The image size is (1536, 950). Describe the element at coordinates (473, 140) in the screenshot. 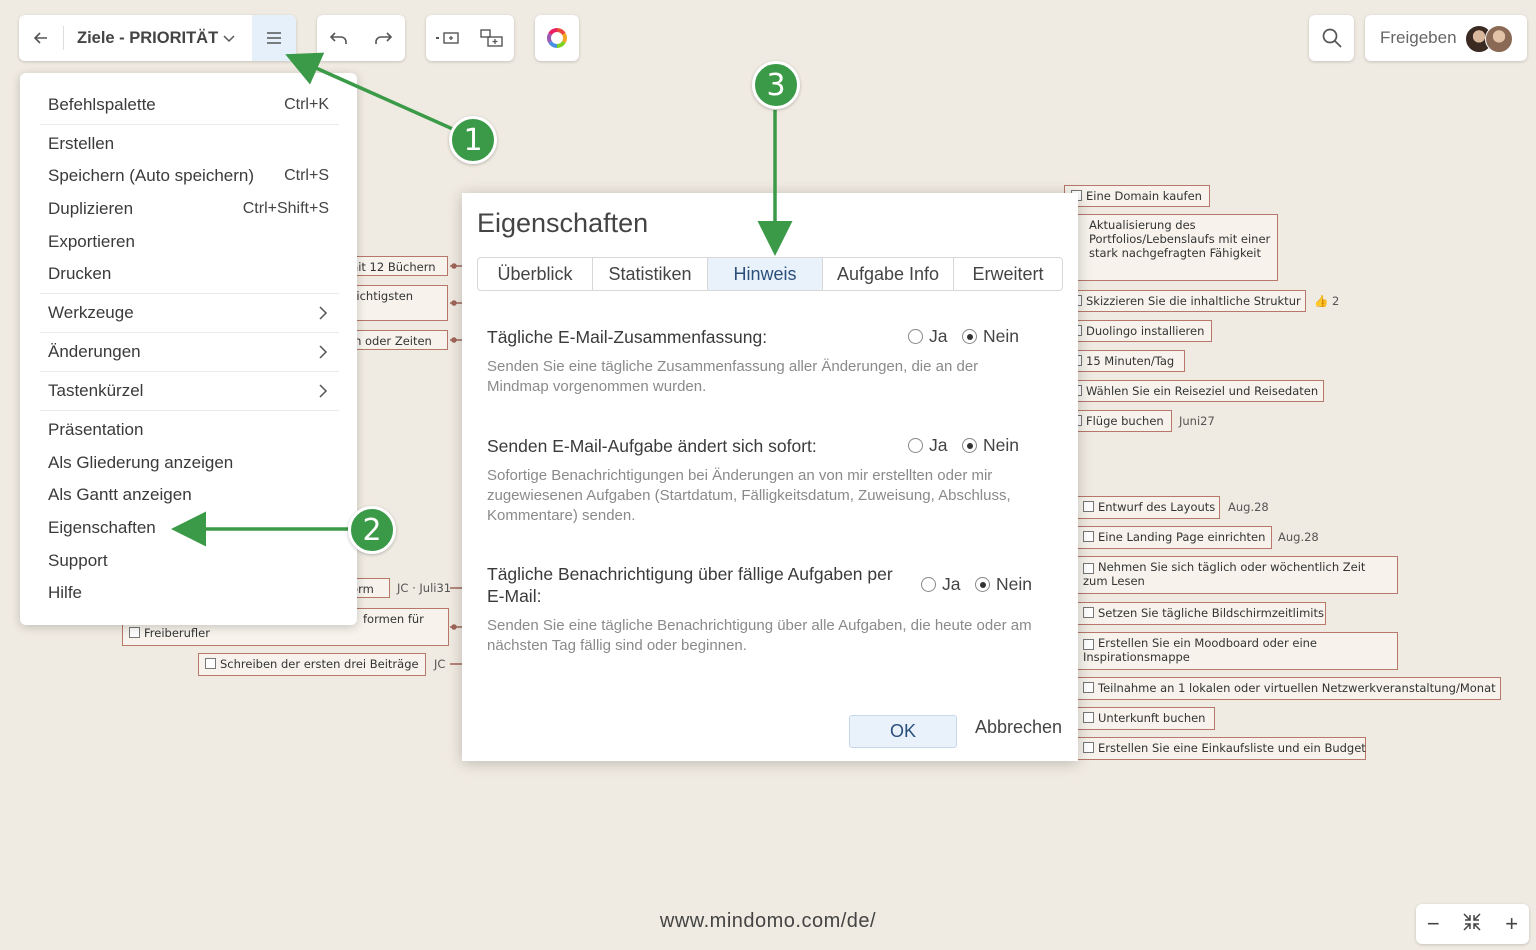

I see `annotation-badge-1: 1` at that location.